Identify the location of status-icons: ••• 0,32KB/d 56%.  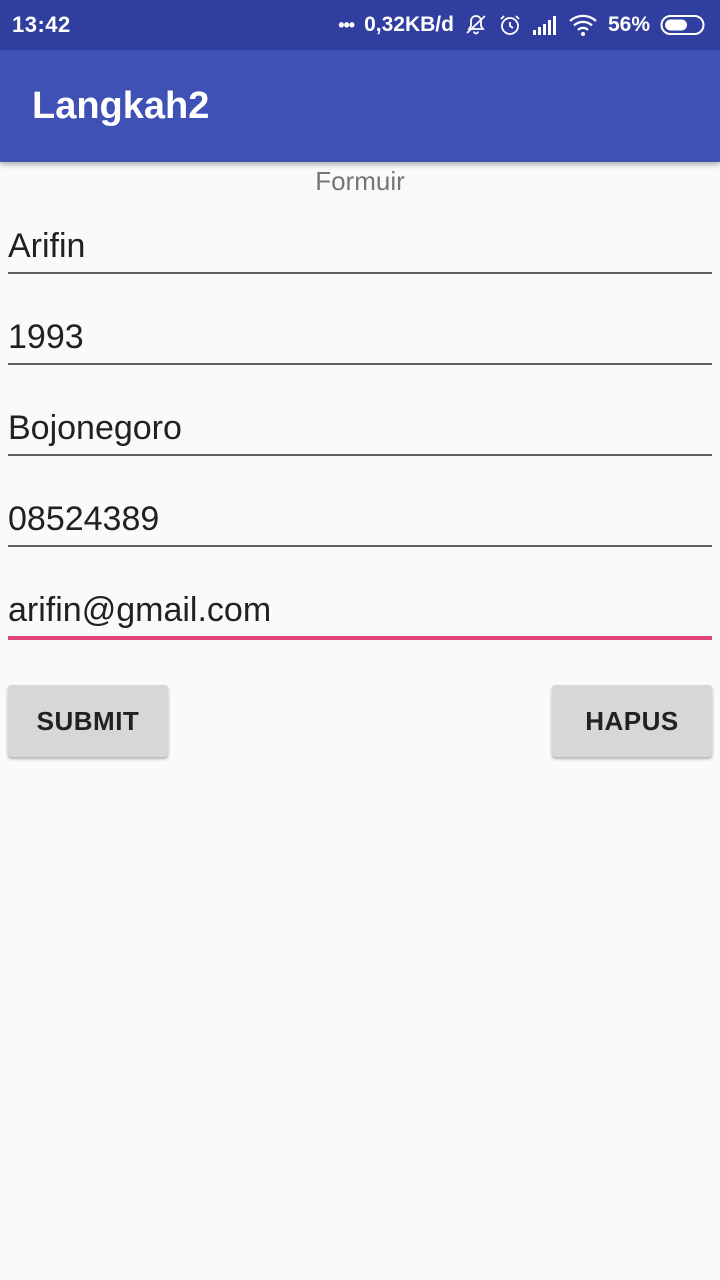
(523, 25).